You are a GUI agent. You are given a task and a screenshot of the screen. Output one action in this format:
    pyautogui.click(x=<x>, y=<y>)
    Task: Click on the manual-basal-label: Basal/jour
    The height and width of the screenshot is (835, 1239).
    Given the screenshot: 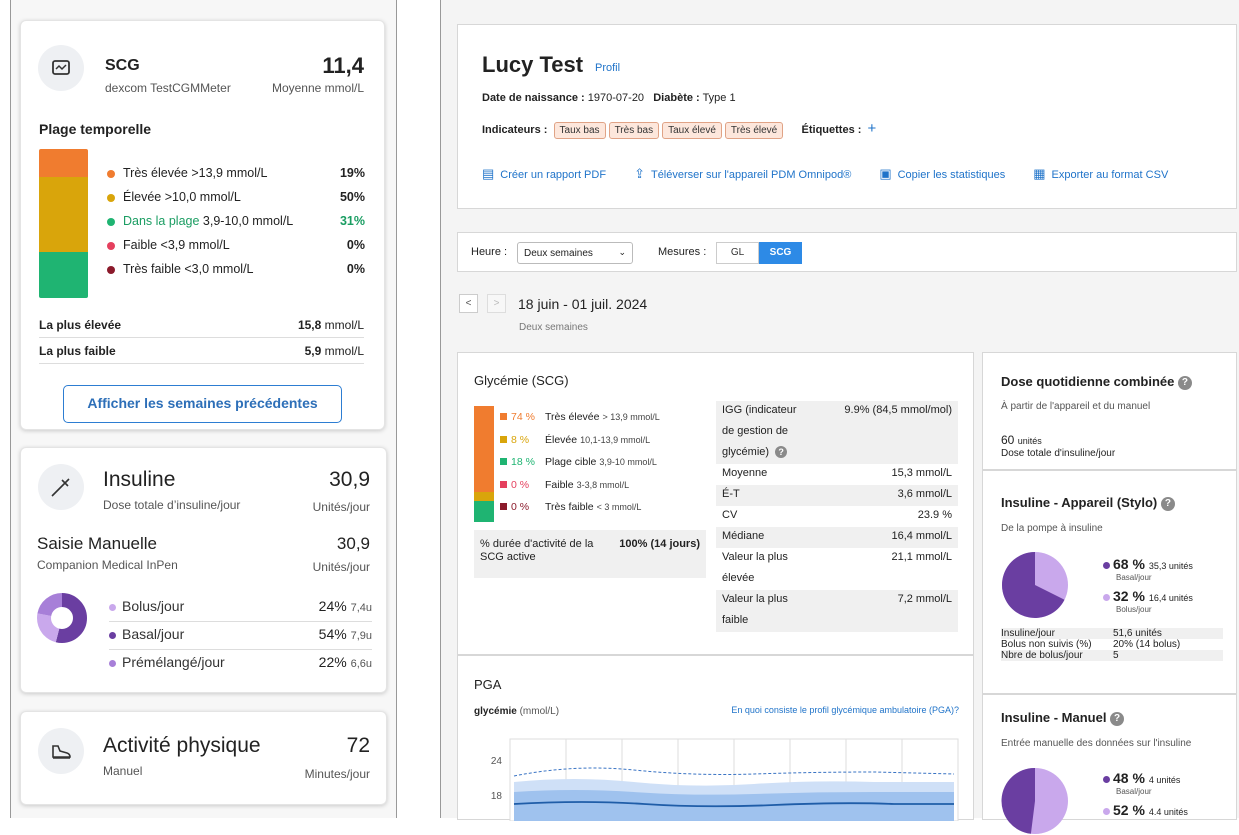 What is the action you would take?
    pyautogui.click(x=1134, y=791)
    